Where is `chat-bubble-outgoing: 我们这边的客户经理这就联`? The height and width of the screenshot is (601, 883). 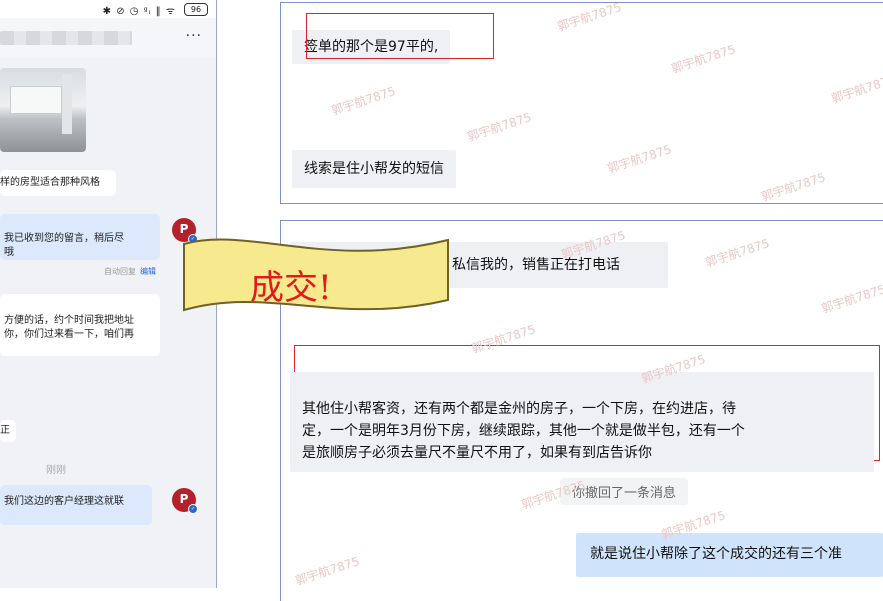 chat-bubble-outgoing: 我们这边的客户经理这就联 is located at coordinates (76, 505).